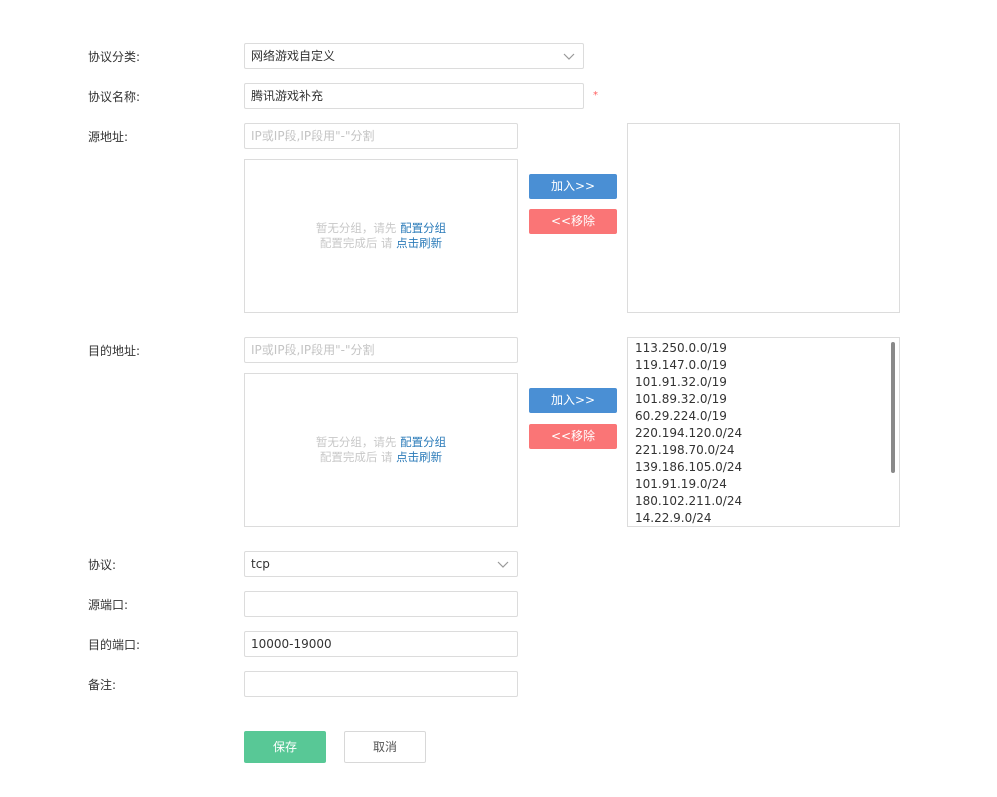 This screenshot has width=997, height=797. I want to click on source-refresh-link: 点击刷新, so click(419, 243).